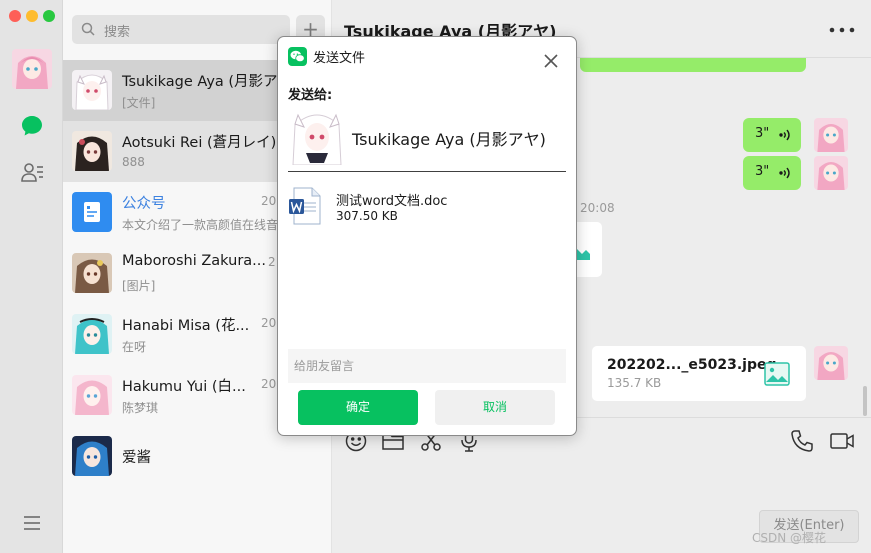  What do you see at coordinates (495, 407) in the screenshot?
I see `cancel-button: 取消` at bounding box center [495, 407].